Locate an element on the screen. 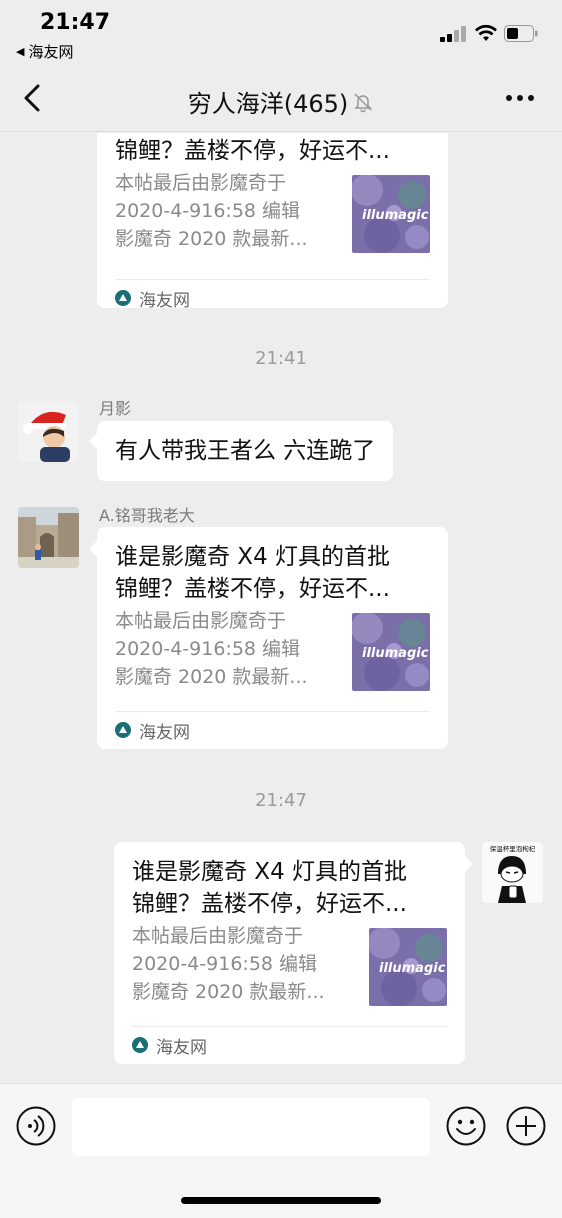  chat-title-wrap: 穷人海洋(465) is located at coordinates (281, 101).